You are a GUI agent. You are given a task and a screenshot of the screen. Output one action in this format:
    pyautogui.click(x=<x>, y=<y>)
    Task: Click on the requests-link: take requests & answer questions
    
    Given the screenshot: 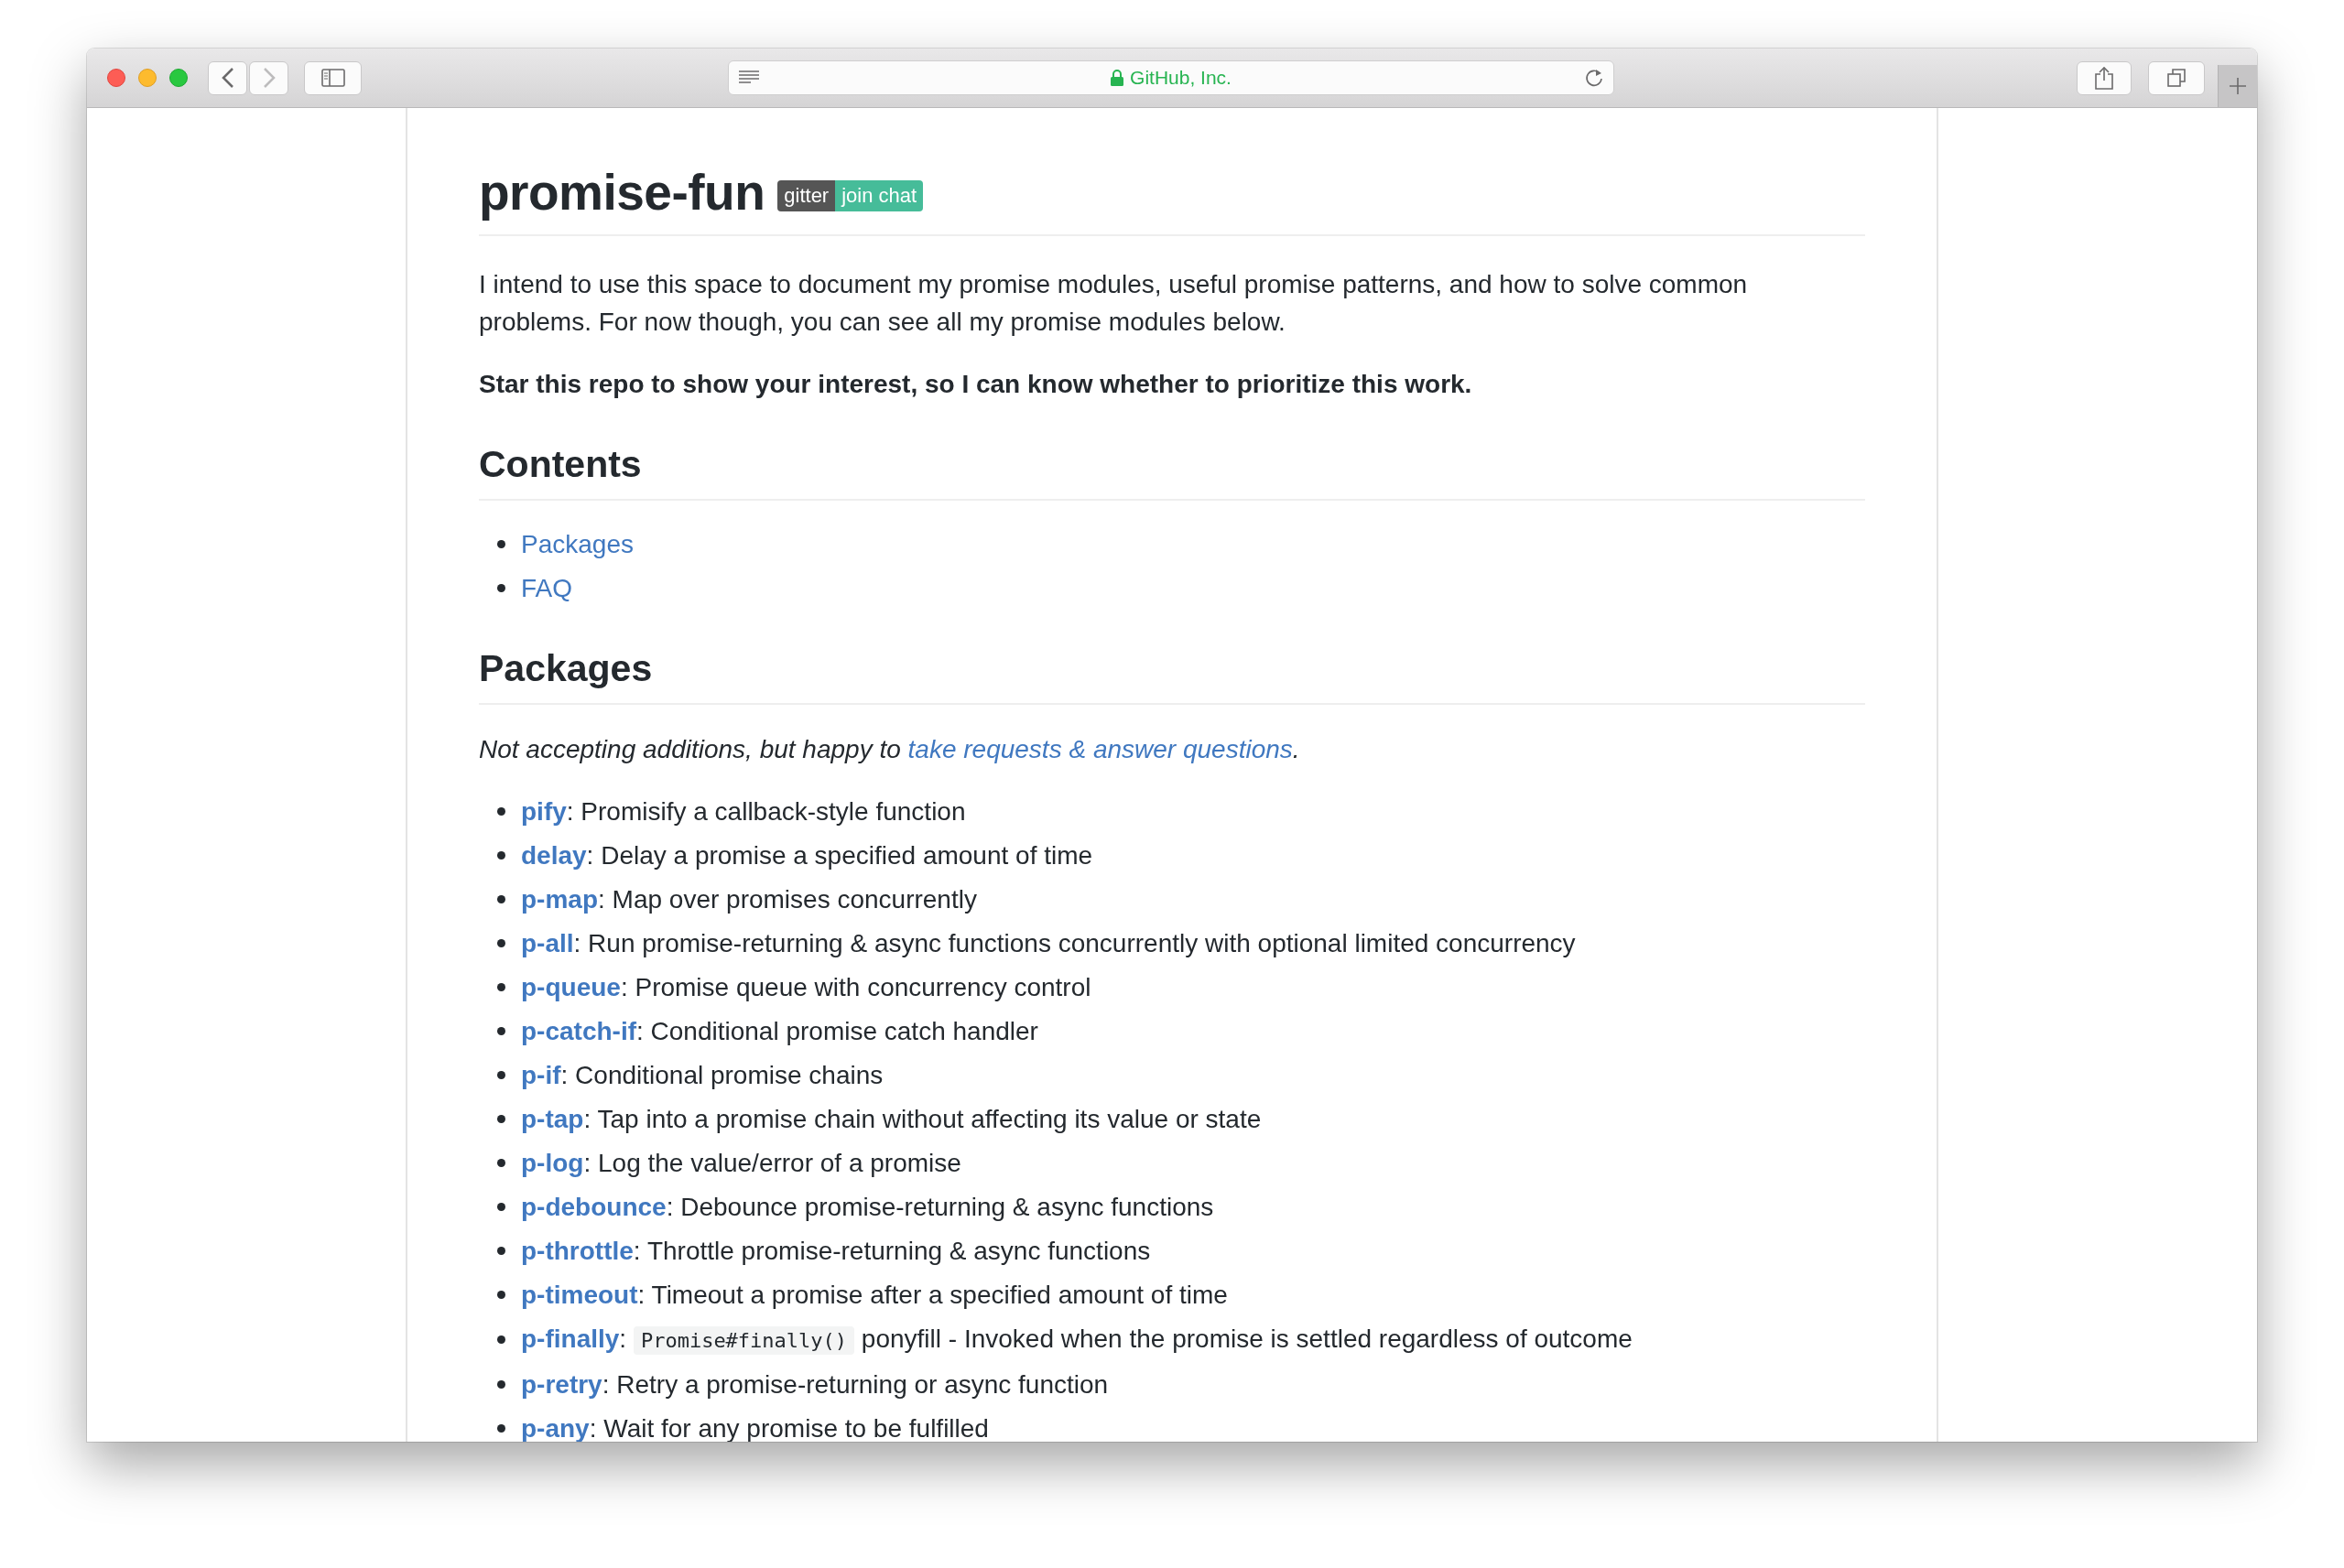 What is the action you would take?
    pyautogui.click(x=1100, y=749)
    